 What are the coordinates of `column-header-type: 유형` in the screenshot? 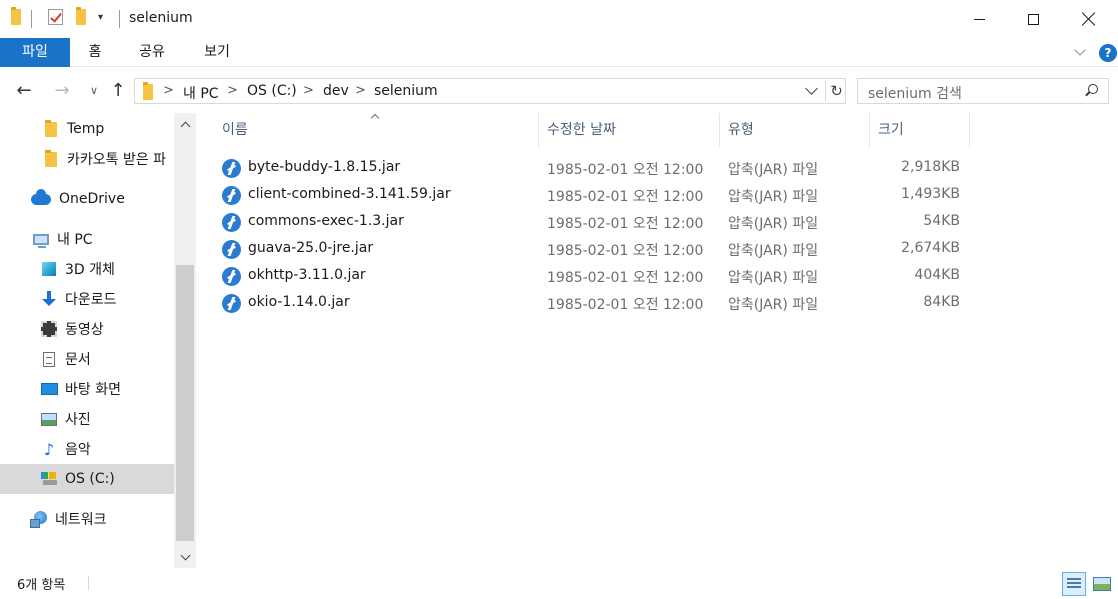 It's located at (741, 130).